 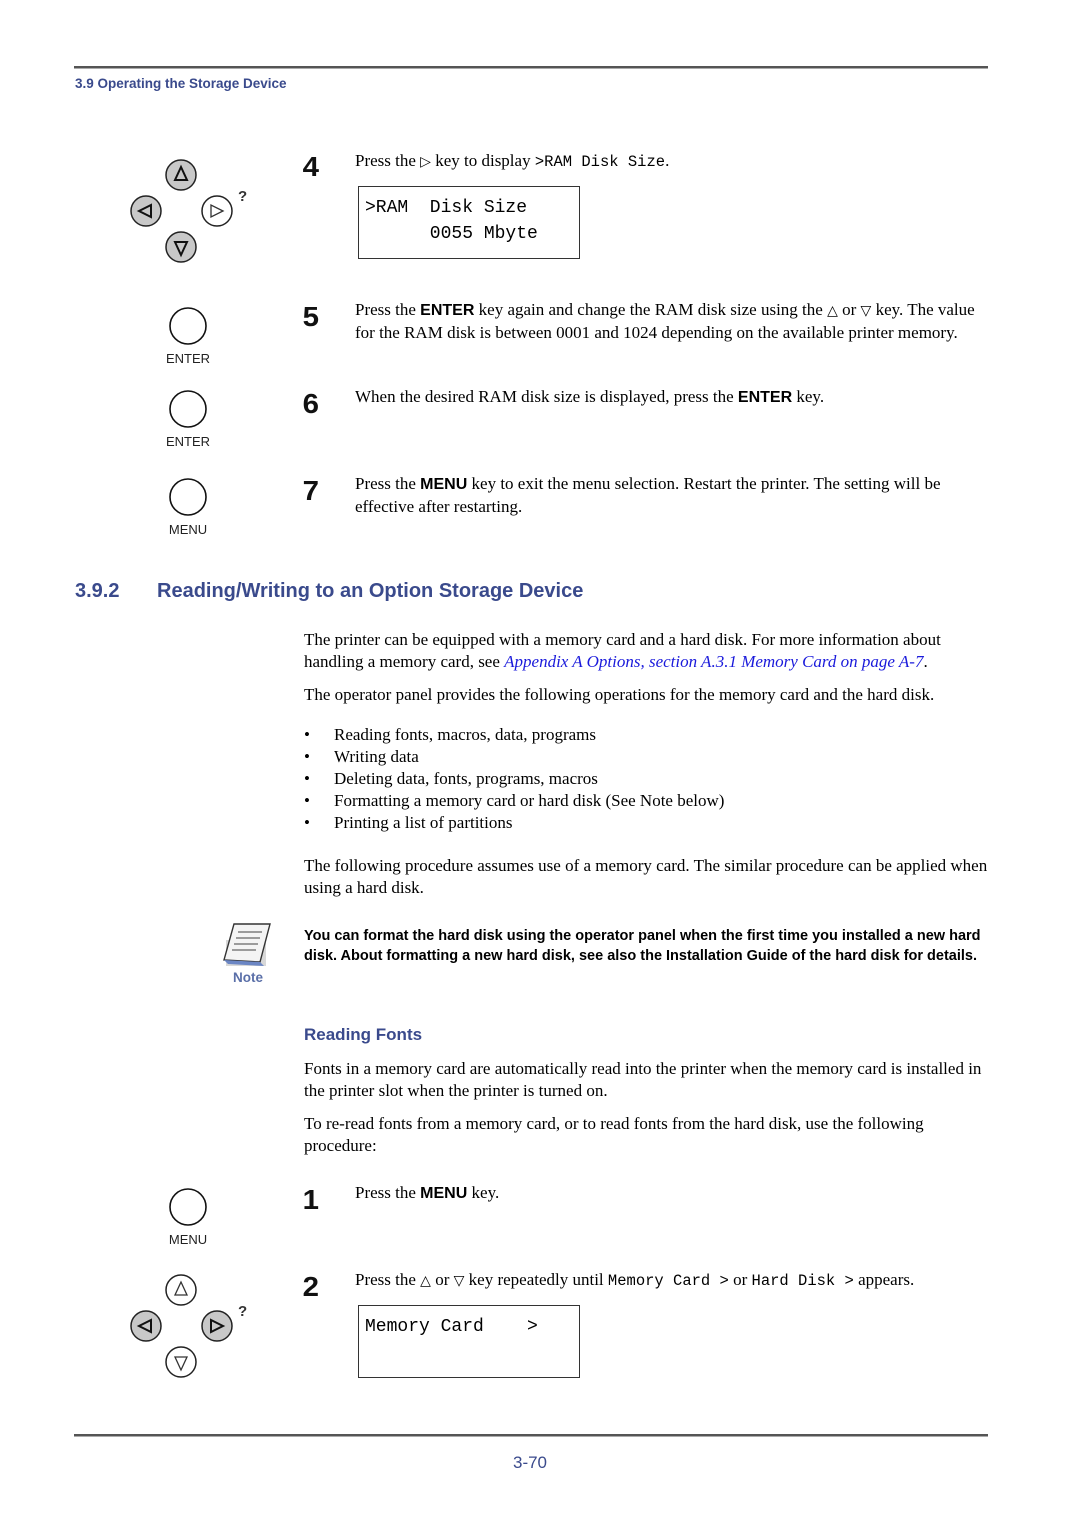 I want to click on step-number-7: 7, so click(x=310, y=490).